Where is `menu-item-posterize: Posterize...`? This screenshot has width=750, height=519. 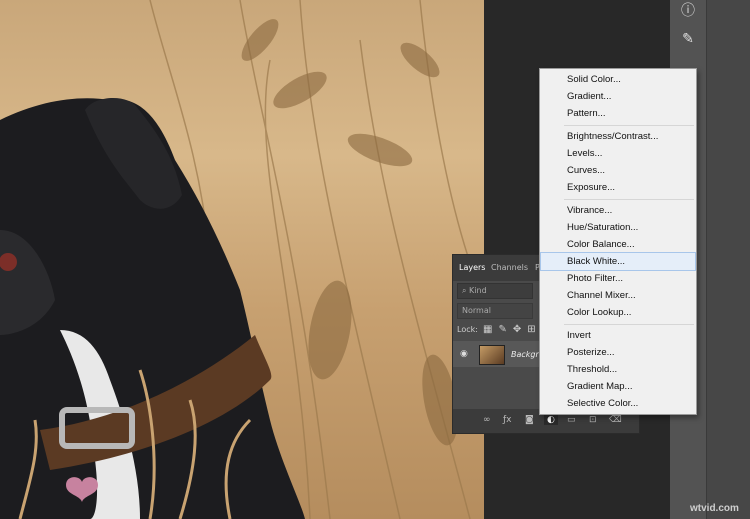 menu-item-posterize: Posterize... is located at coordinates (618, 352).